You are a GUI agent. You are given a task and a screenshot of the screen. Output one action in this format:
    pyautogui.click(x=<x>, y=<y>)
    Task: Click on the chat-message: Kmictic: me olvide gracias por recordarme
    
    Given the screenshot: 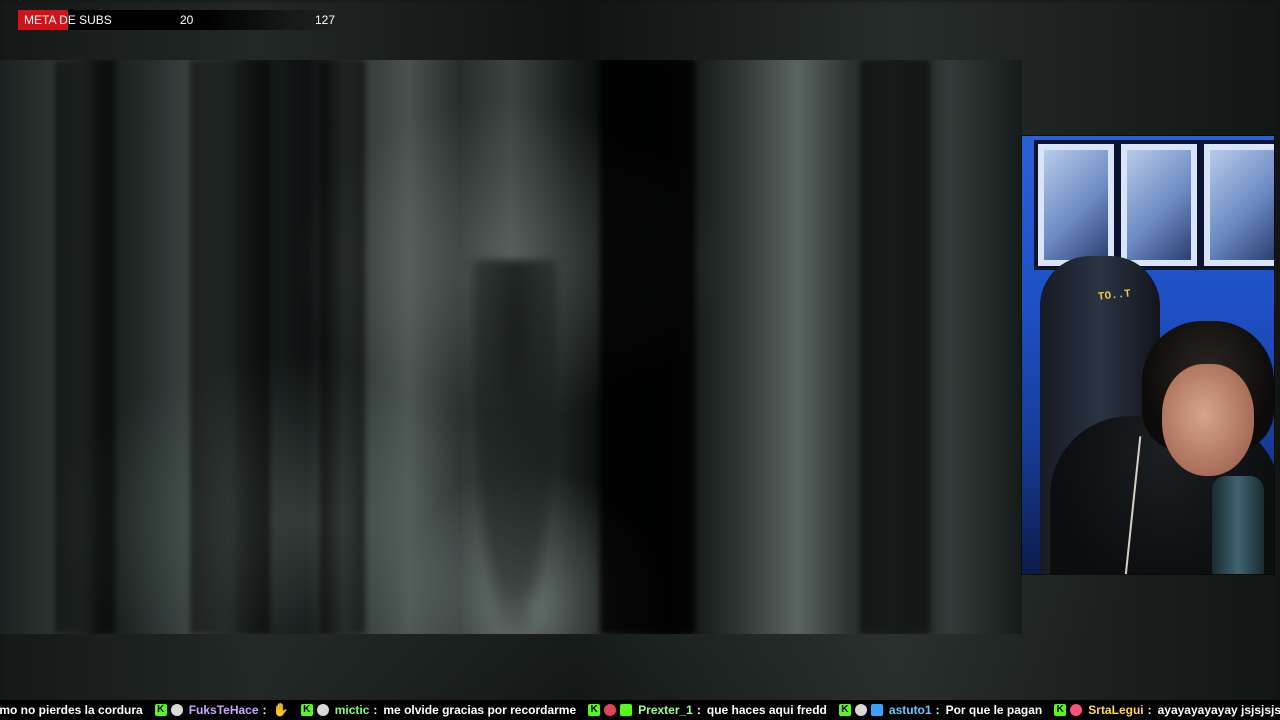 What is the action you would take?
    pyautogui.click(x=438, y=710)
    